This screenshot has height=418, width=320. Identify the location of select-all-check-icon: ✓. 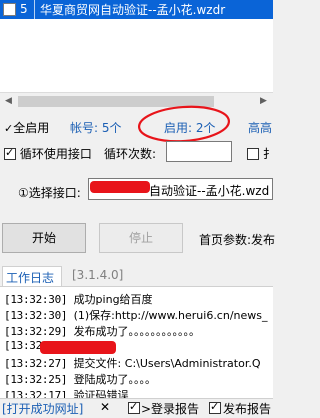
(9, 128).